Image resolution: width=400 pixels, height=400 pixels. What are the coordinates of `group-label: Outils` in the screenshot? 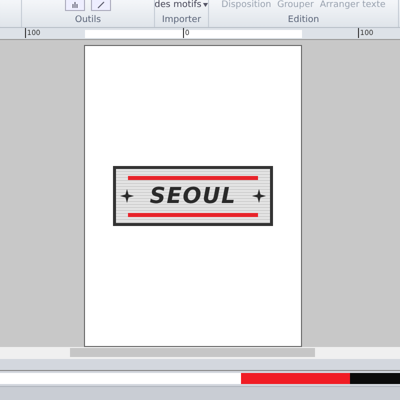 It's located at (87, 20).